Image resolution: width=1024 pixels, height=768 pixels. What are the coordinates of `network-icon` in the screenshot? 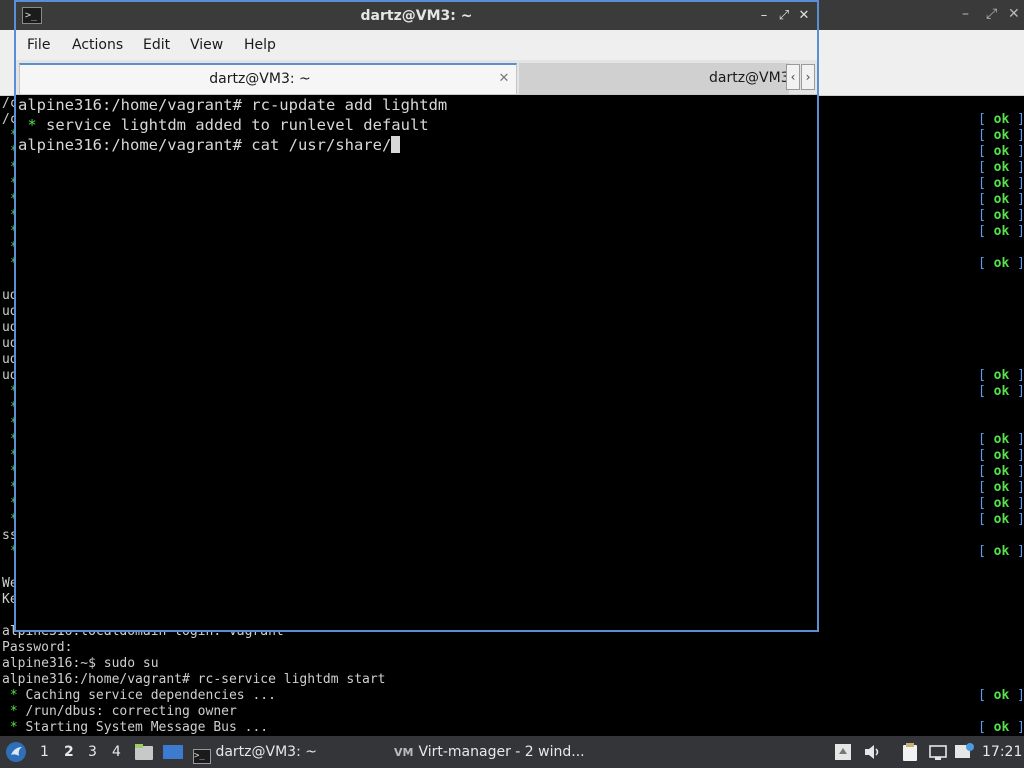 It's located at (938, 752).